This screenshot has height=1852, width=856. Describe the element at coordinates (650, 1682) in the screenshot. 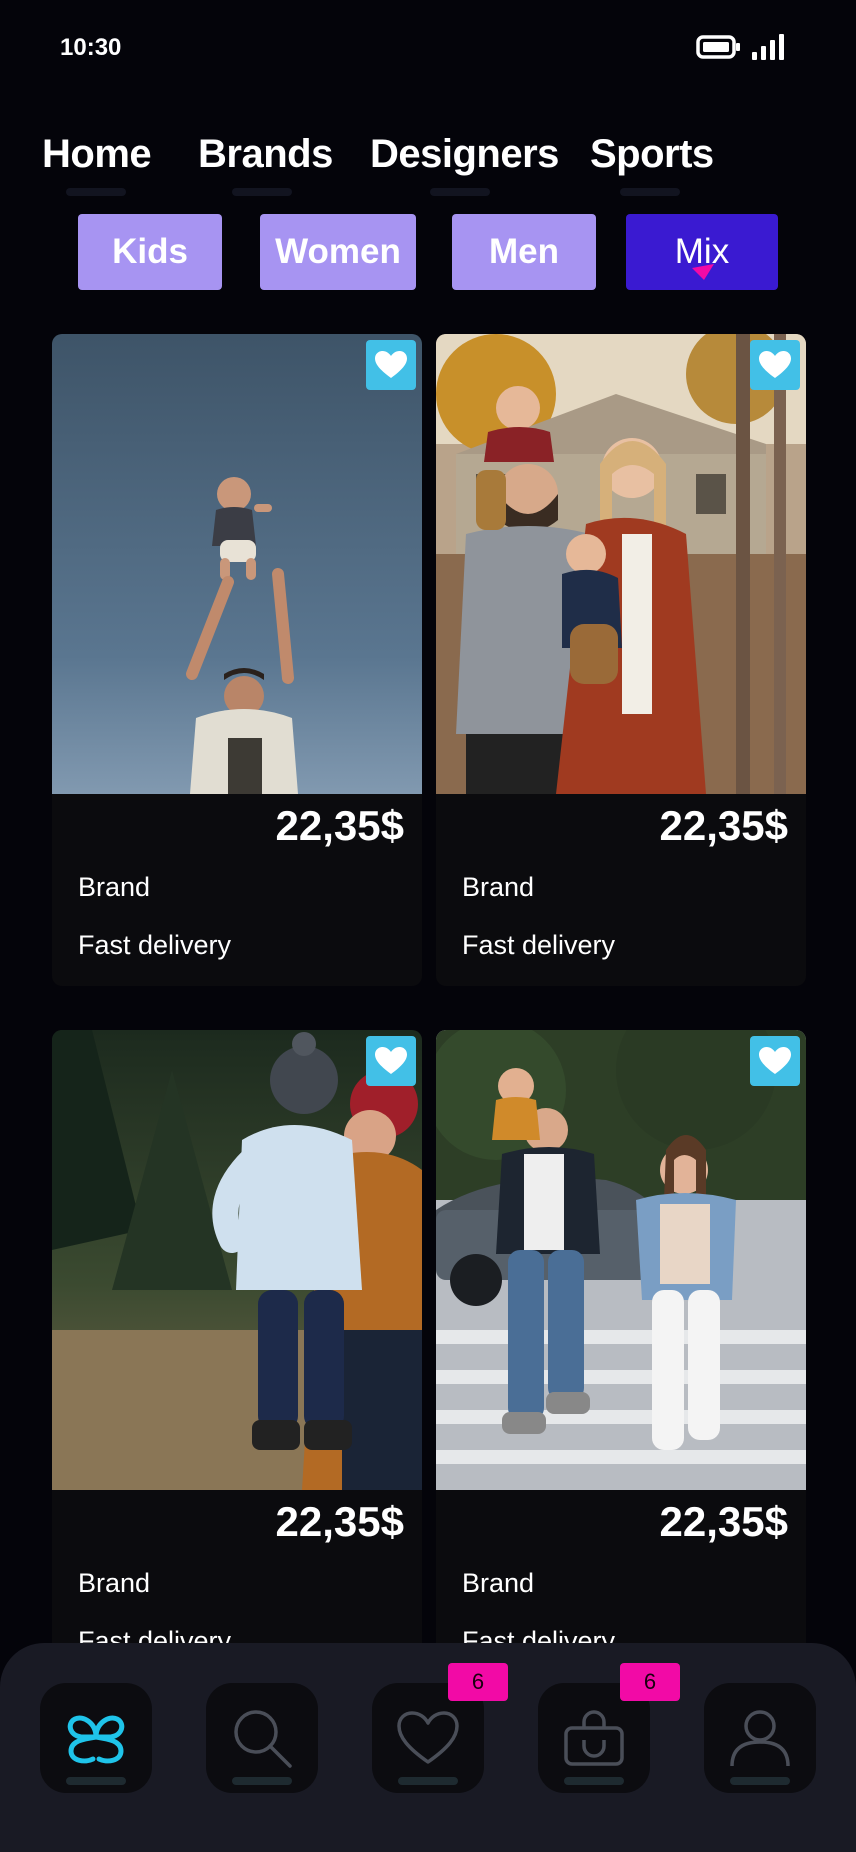

I see `bag-count-badge: 6` at that location.